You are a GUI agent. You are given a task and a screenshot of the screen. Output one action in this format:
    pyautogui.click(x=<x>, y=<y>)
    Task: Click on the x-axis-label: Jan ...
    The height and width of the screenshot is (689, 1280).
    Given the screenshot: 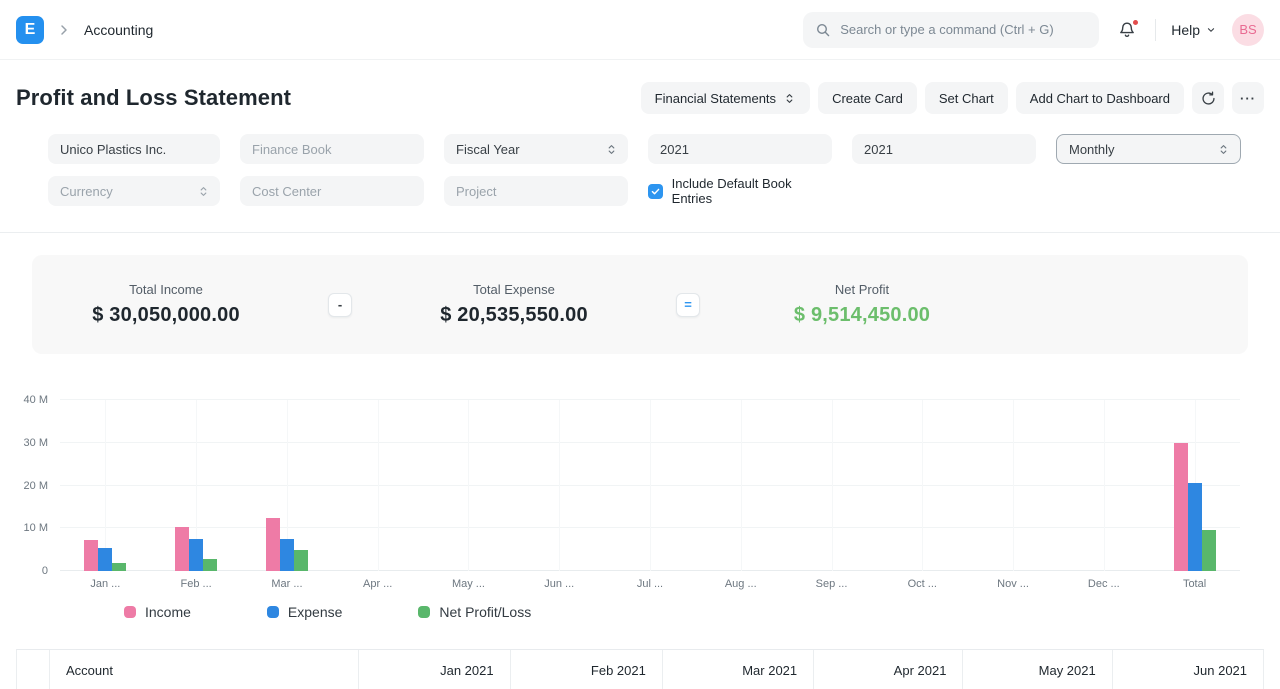 What is the action you would take?
    pyautogui.click(x=105, y=584)
    